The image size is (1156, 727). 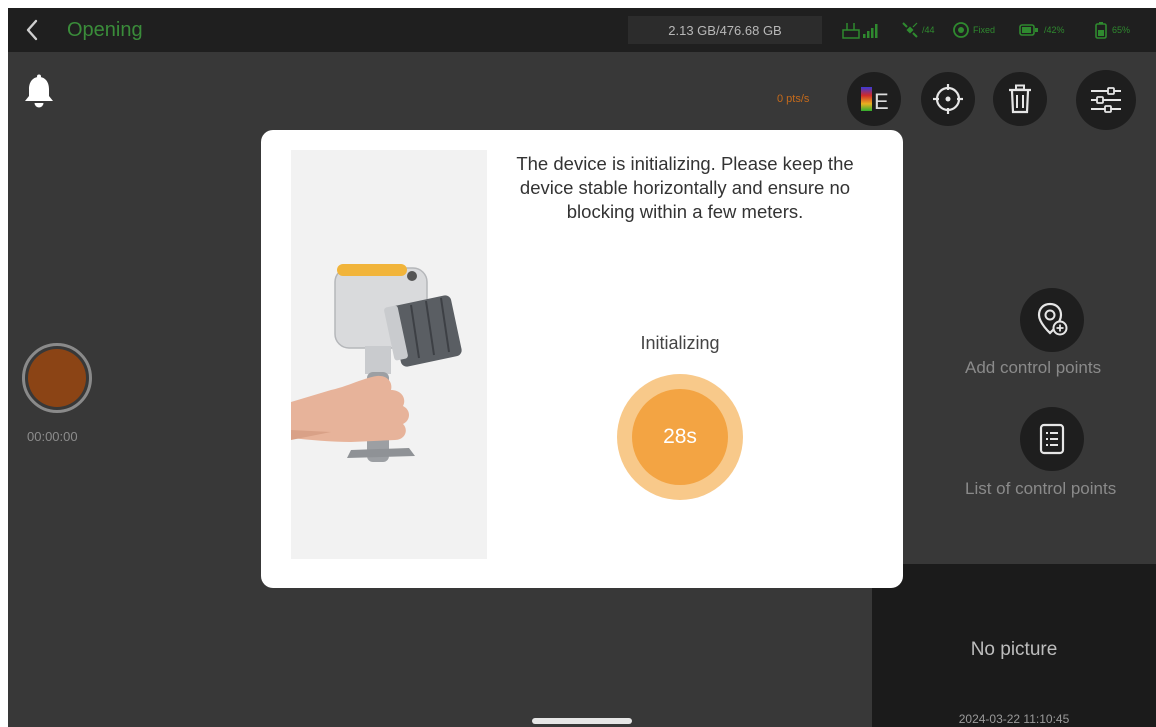 What do you see at coordinates (680, 343) in the screenshot?
I see `initializing-label: Initializing` at bounding box center [680, 343].